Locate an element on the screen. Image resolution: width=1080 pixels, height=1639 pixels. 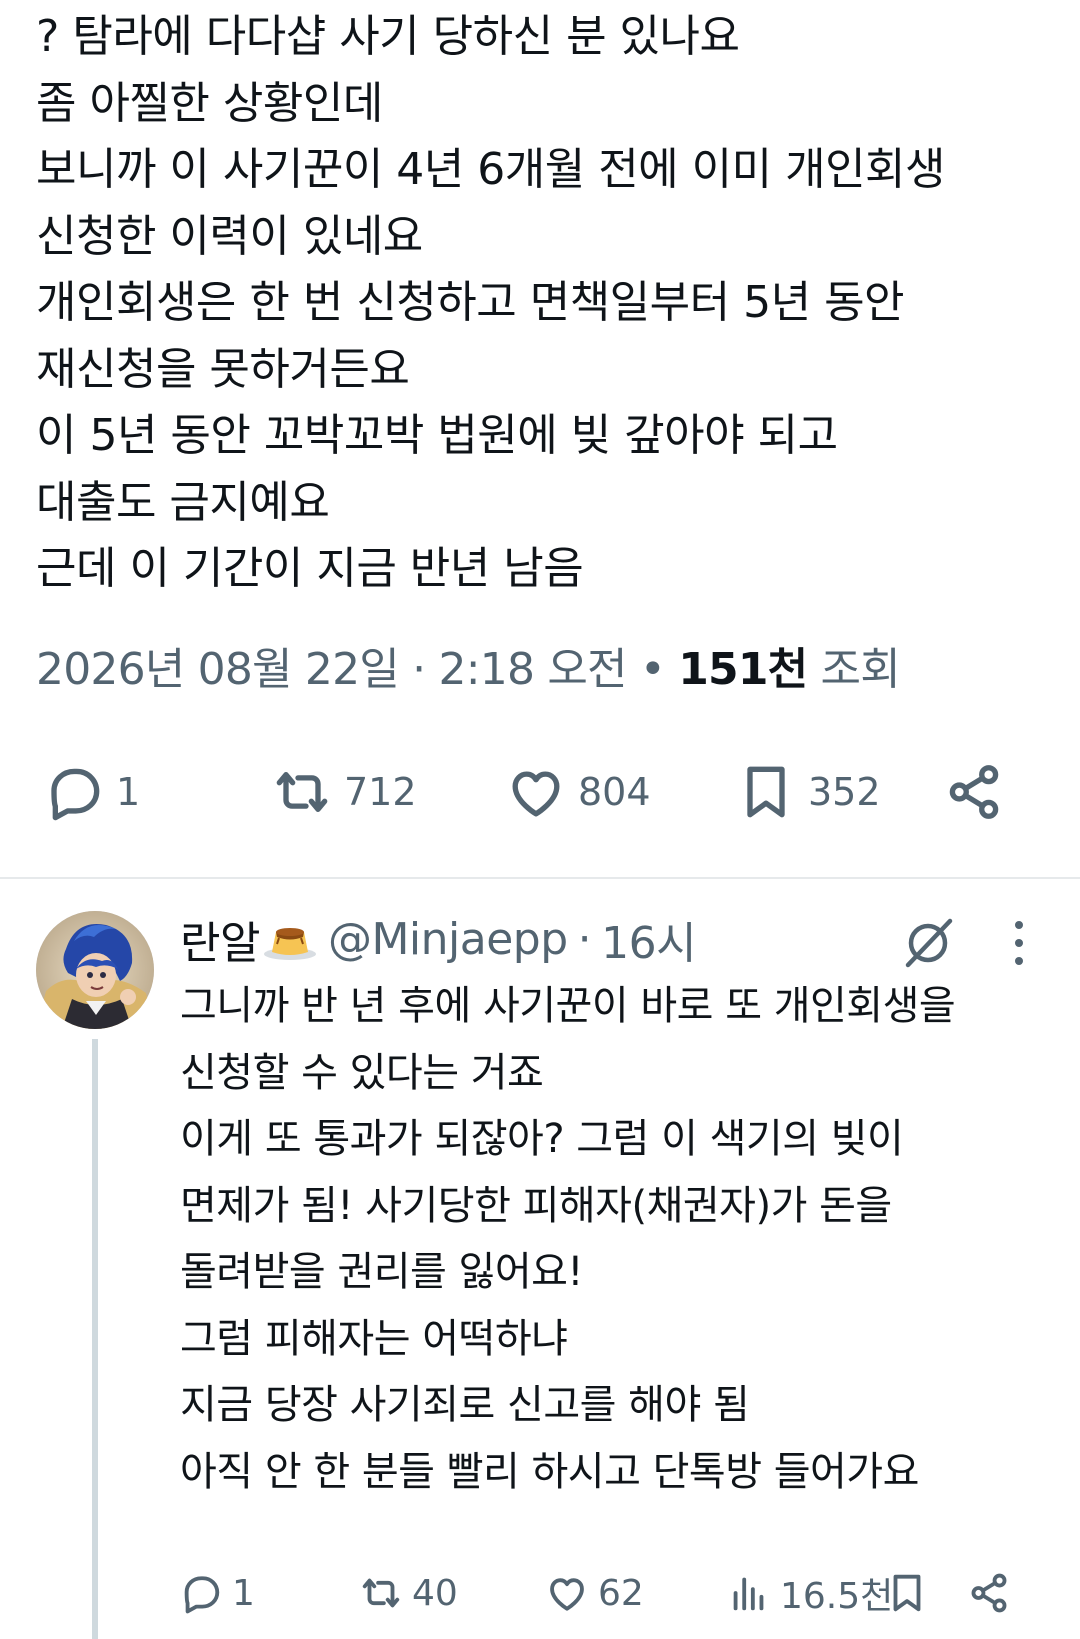
reply-text-line: 그럼 피해자는 어떡하냐 is located at coordinates (374, 1338).